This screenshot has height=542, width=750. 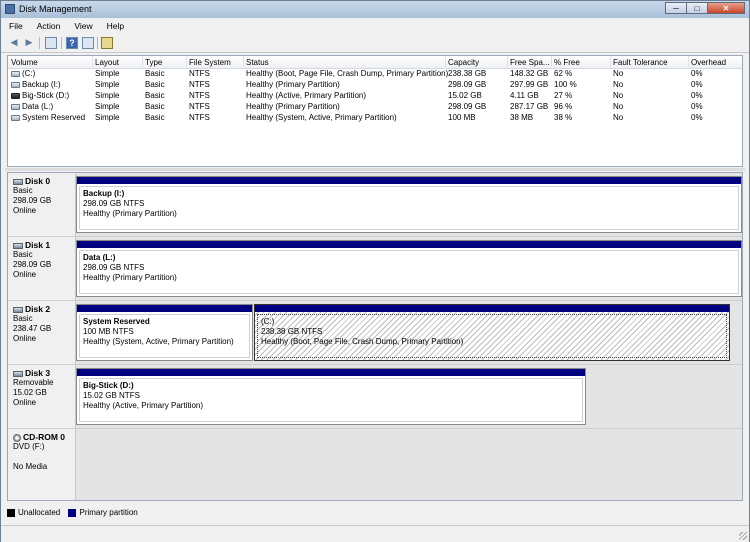 I want to click on column-file-system: File System, so click(x=210, y=62).